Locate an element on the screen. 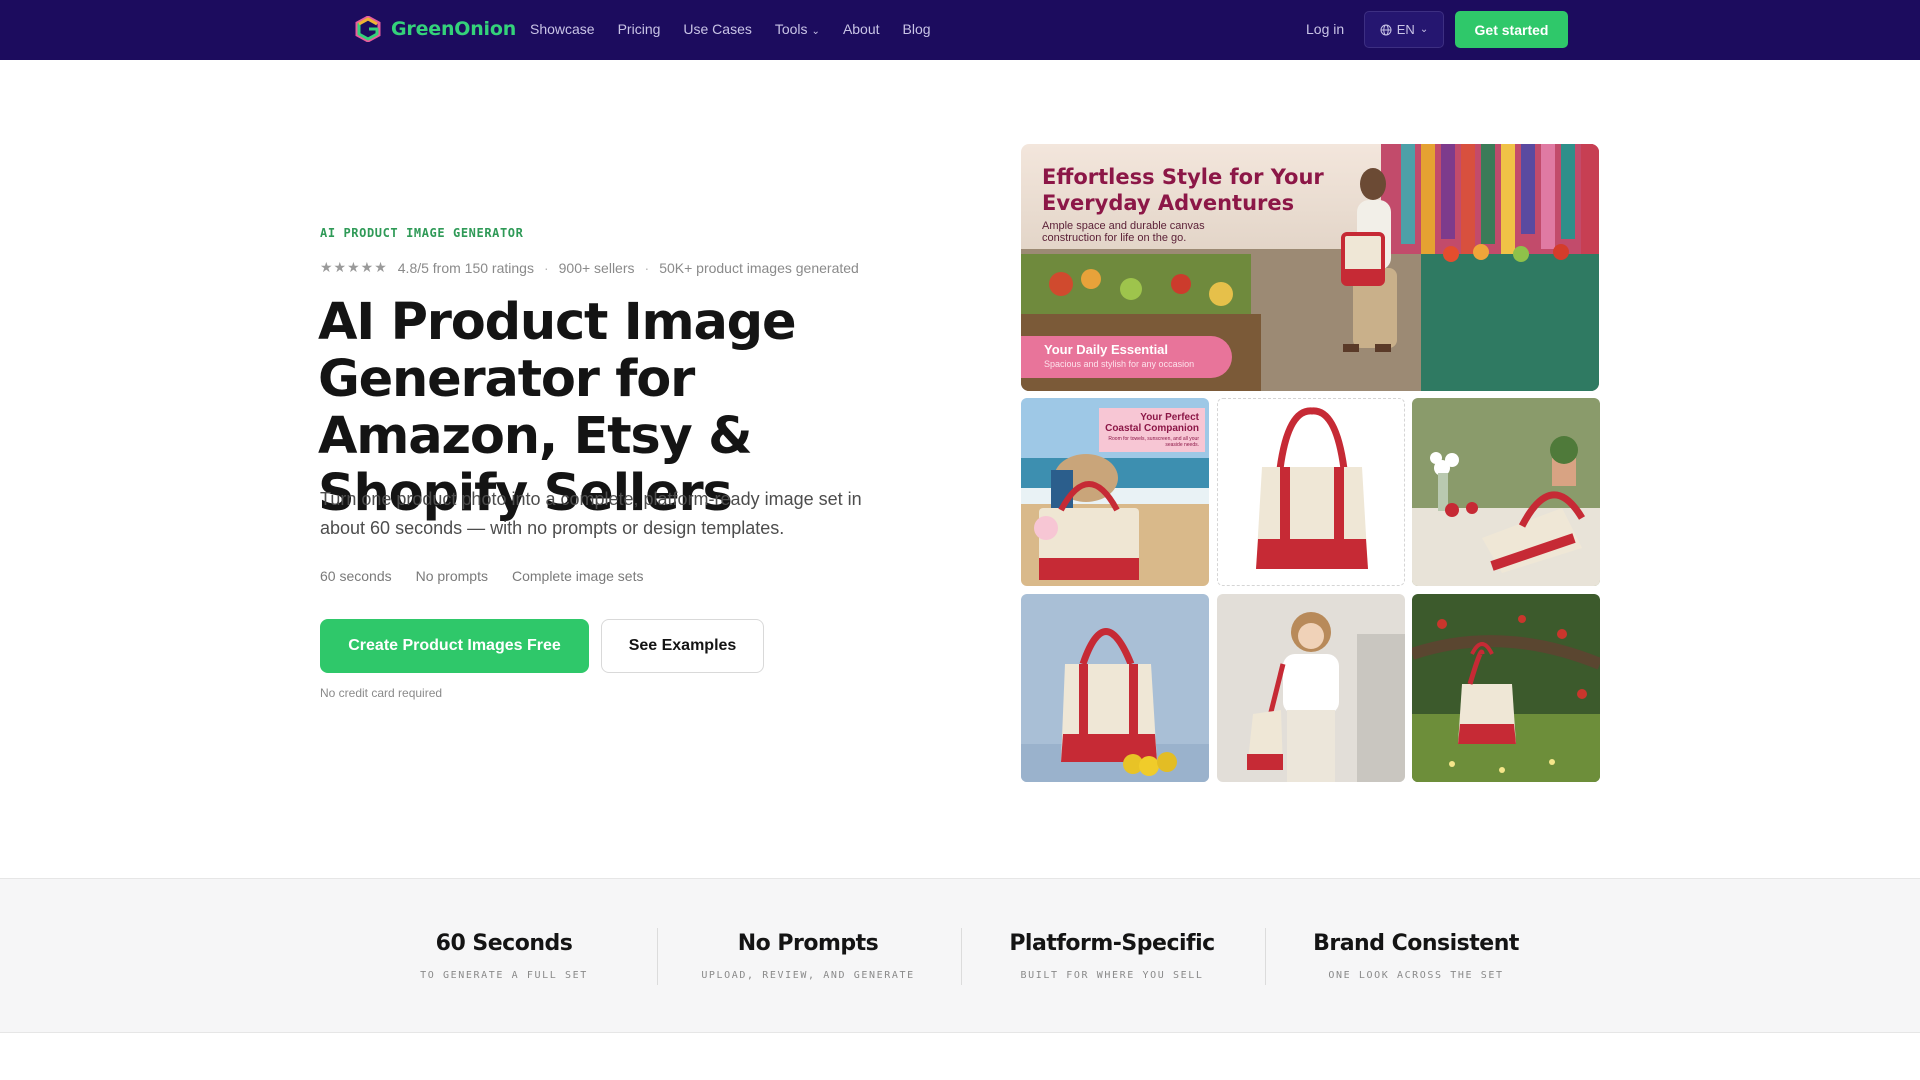 The width and height of the screenshot is (1920, 1080). table-scene-illustration is located at coordinates (1506, 492).